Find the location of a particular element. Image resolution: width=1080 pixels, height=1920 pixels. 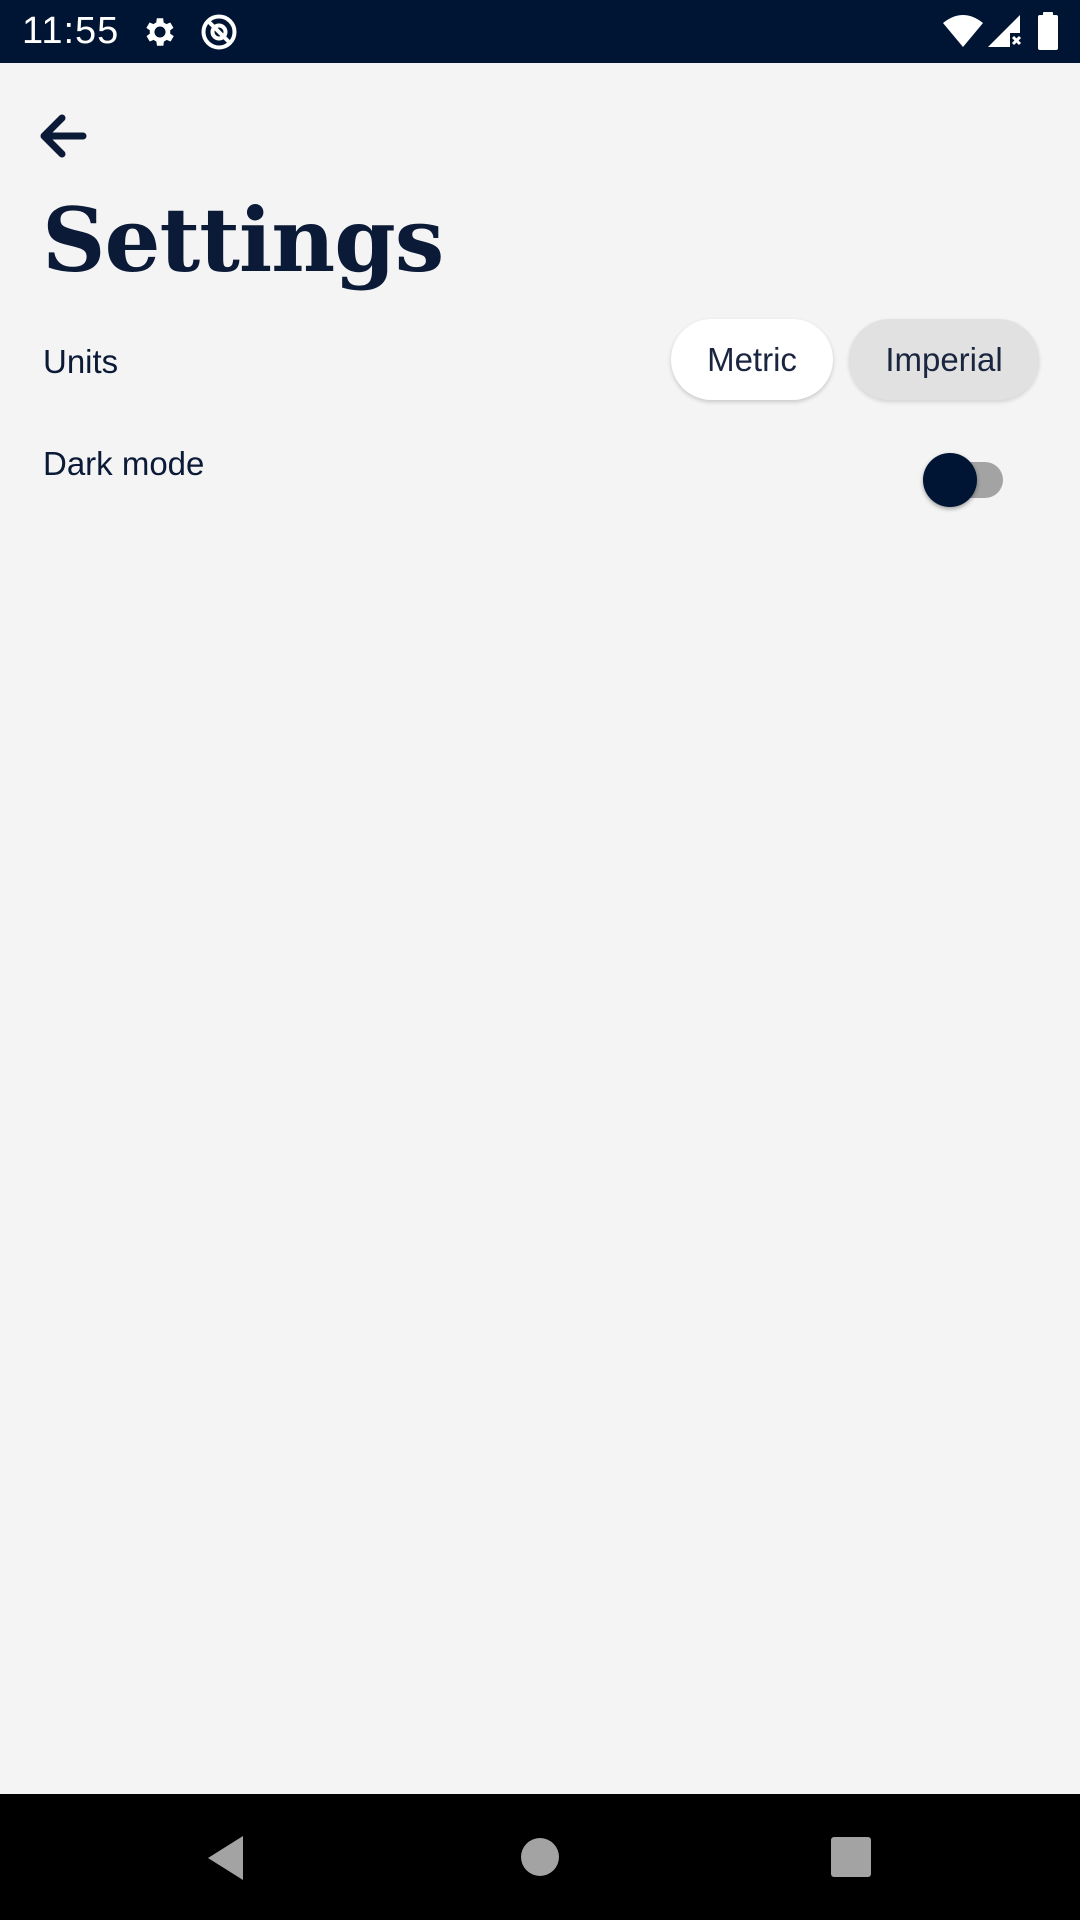

gear-icon is located at coordinates (160, 34).